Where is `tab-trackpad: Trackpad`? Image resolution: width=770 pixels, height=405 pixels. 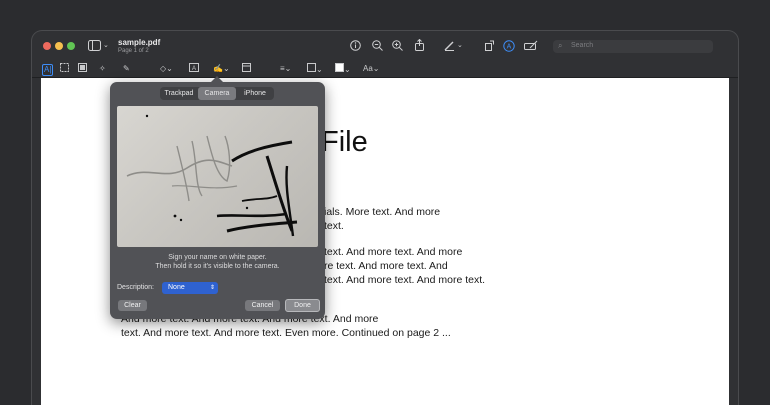
tab-trackpad: Trackpad is located at coordinates (179, 93).